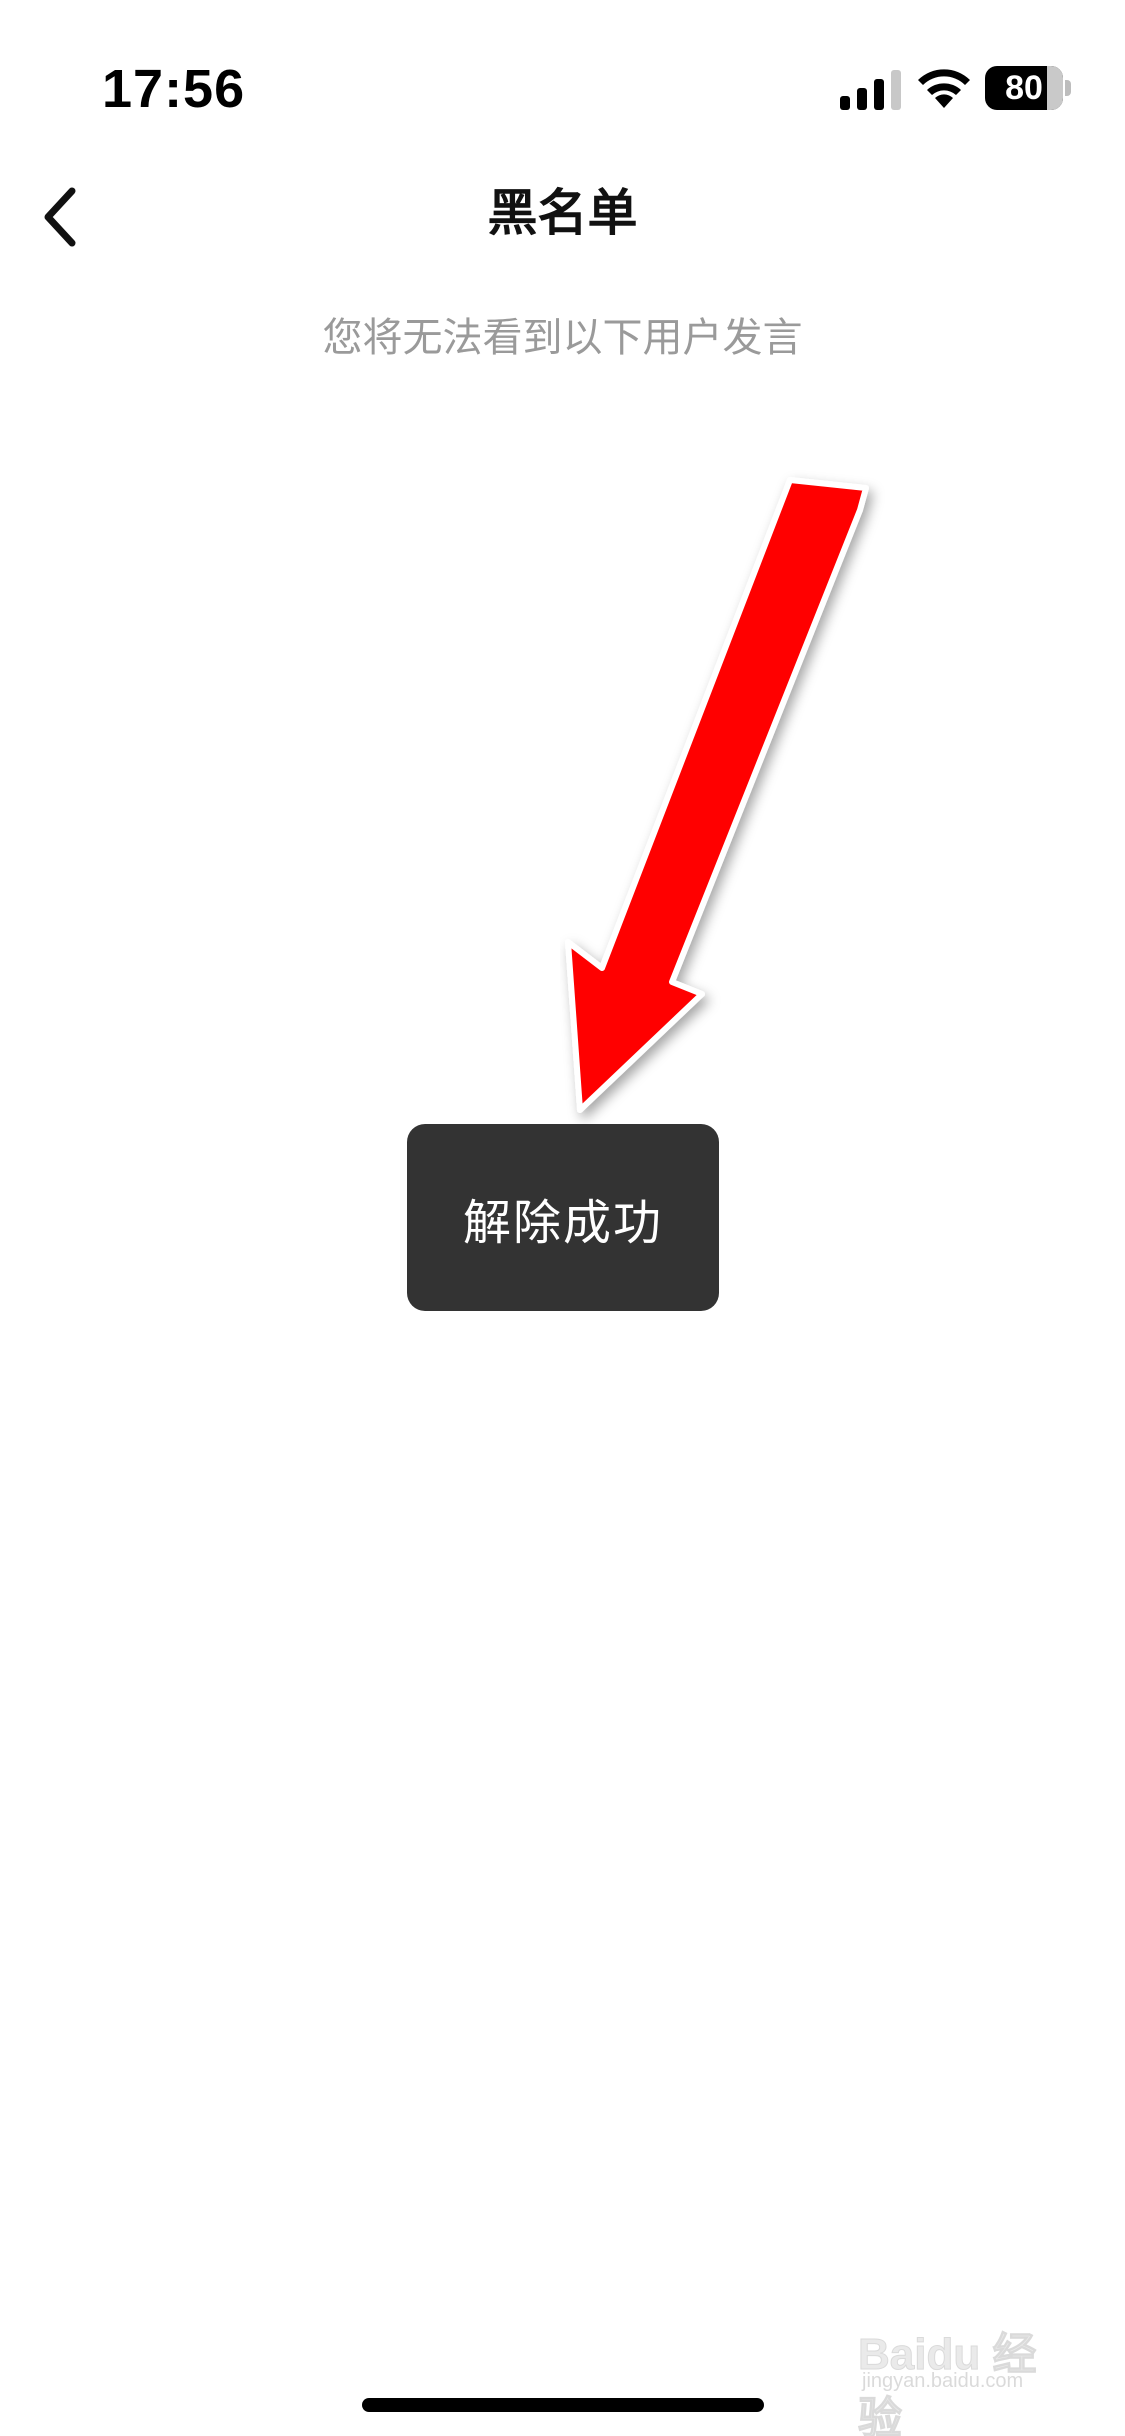 The height and width of the screenshot is (2436, 1125). Describe the element at coordinates (562, 1222) in the screenshot. I see `toast-text: 解除成功` at that location.